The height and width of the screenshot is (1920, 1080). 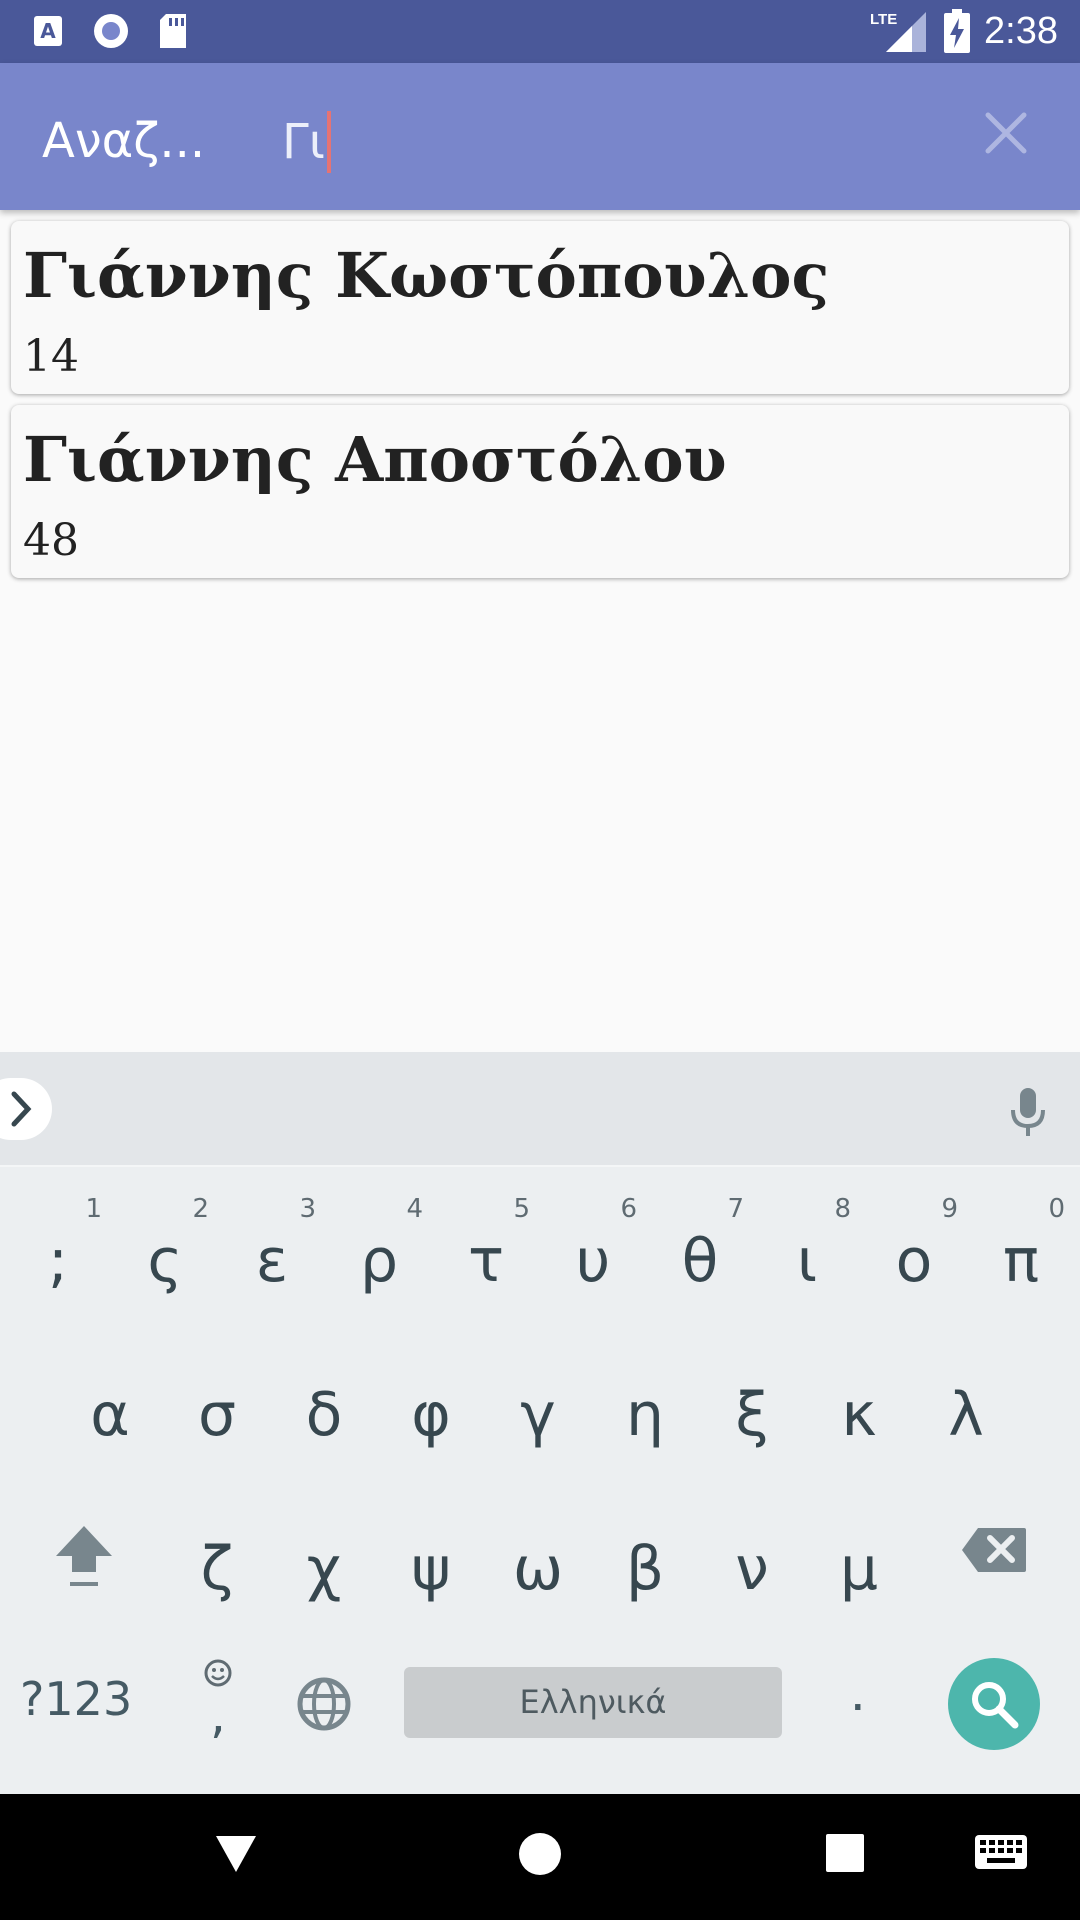 What do you see at coordinates (593, 1257) in the screenshot?
I see `key: 6υ` at bounding box center [593, 1257].